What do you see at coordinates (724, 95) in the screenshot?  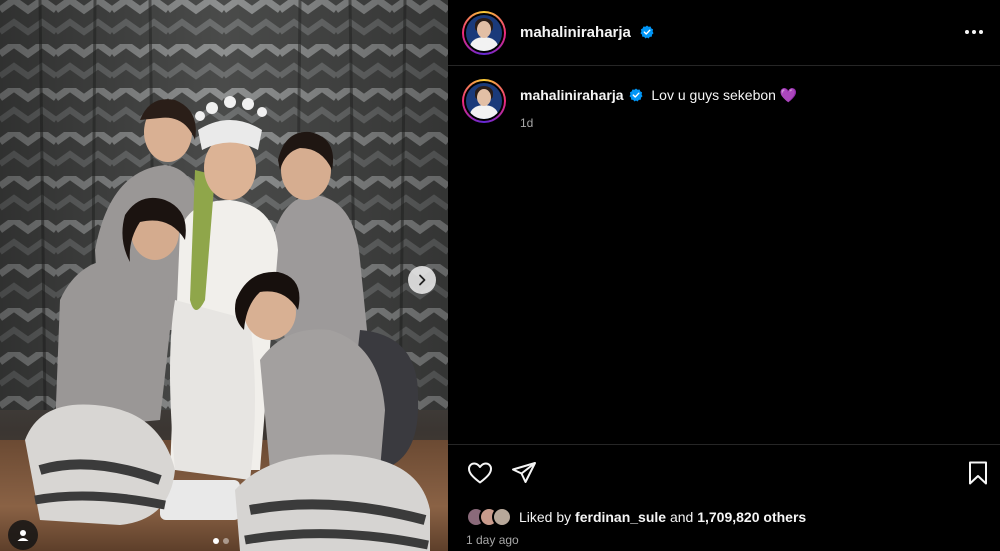 I see `caption-message: Lov u guys sekebon 💜` at bounding box center [724, 95].